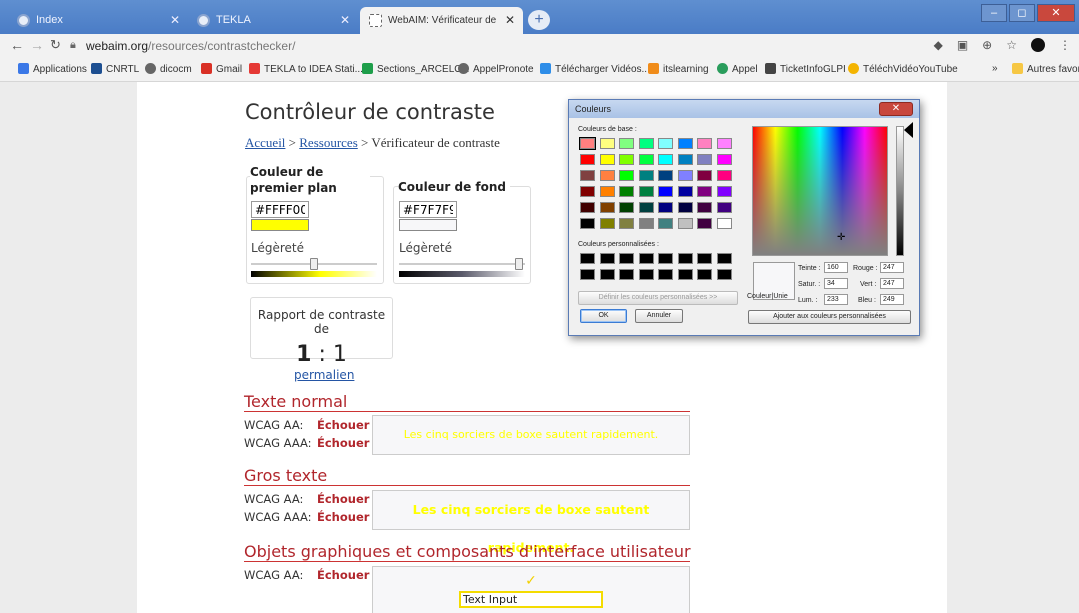 This screenshot has height=613, width=1079. Describe the element at coordinates (441, 30) in the screenshot. I see `tab-webaim: WebAIM: Vérificateur de contras ✕` at that location.